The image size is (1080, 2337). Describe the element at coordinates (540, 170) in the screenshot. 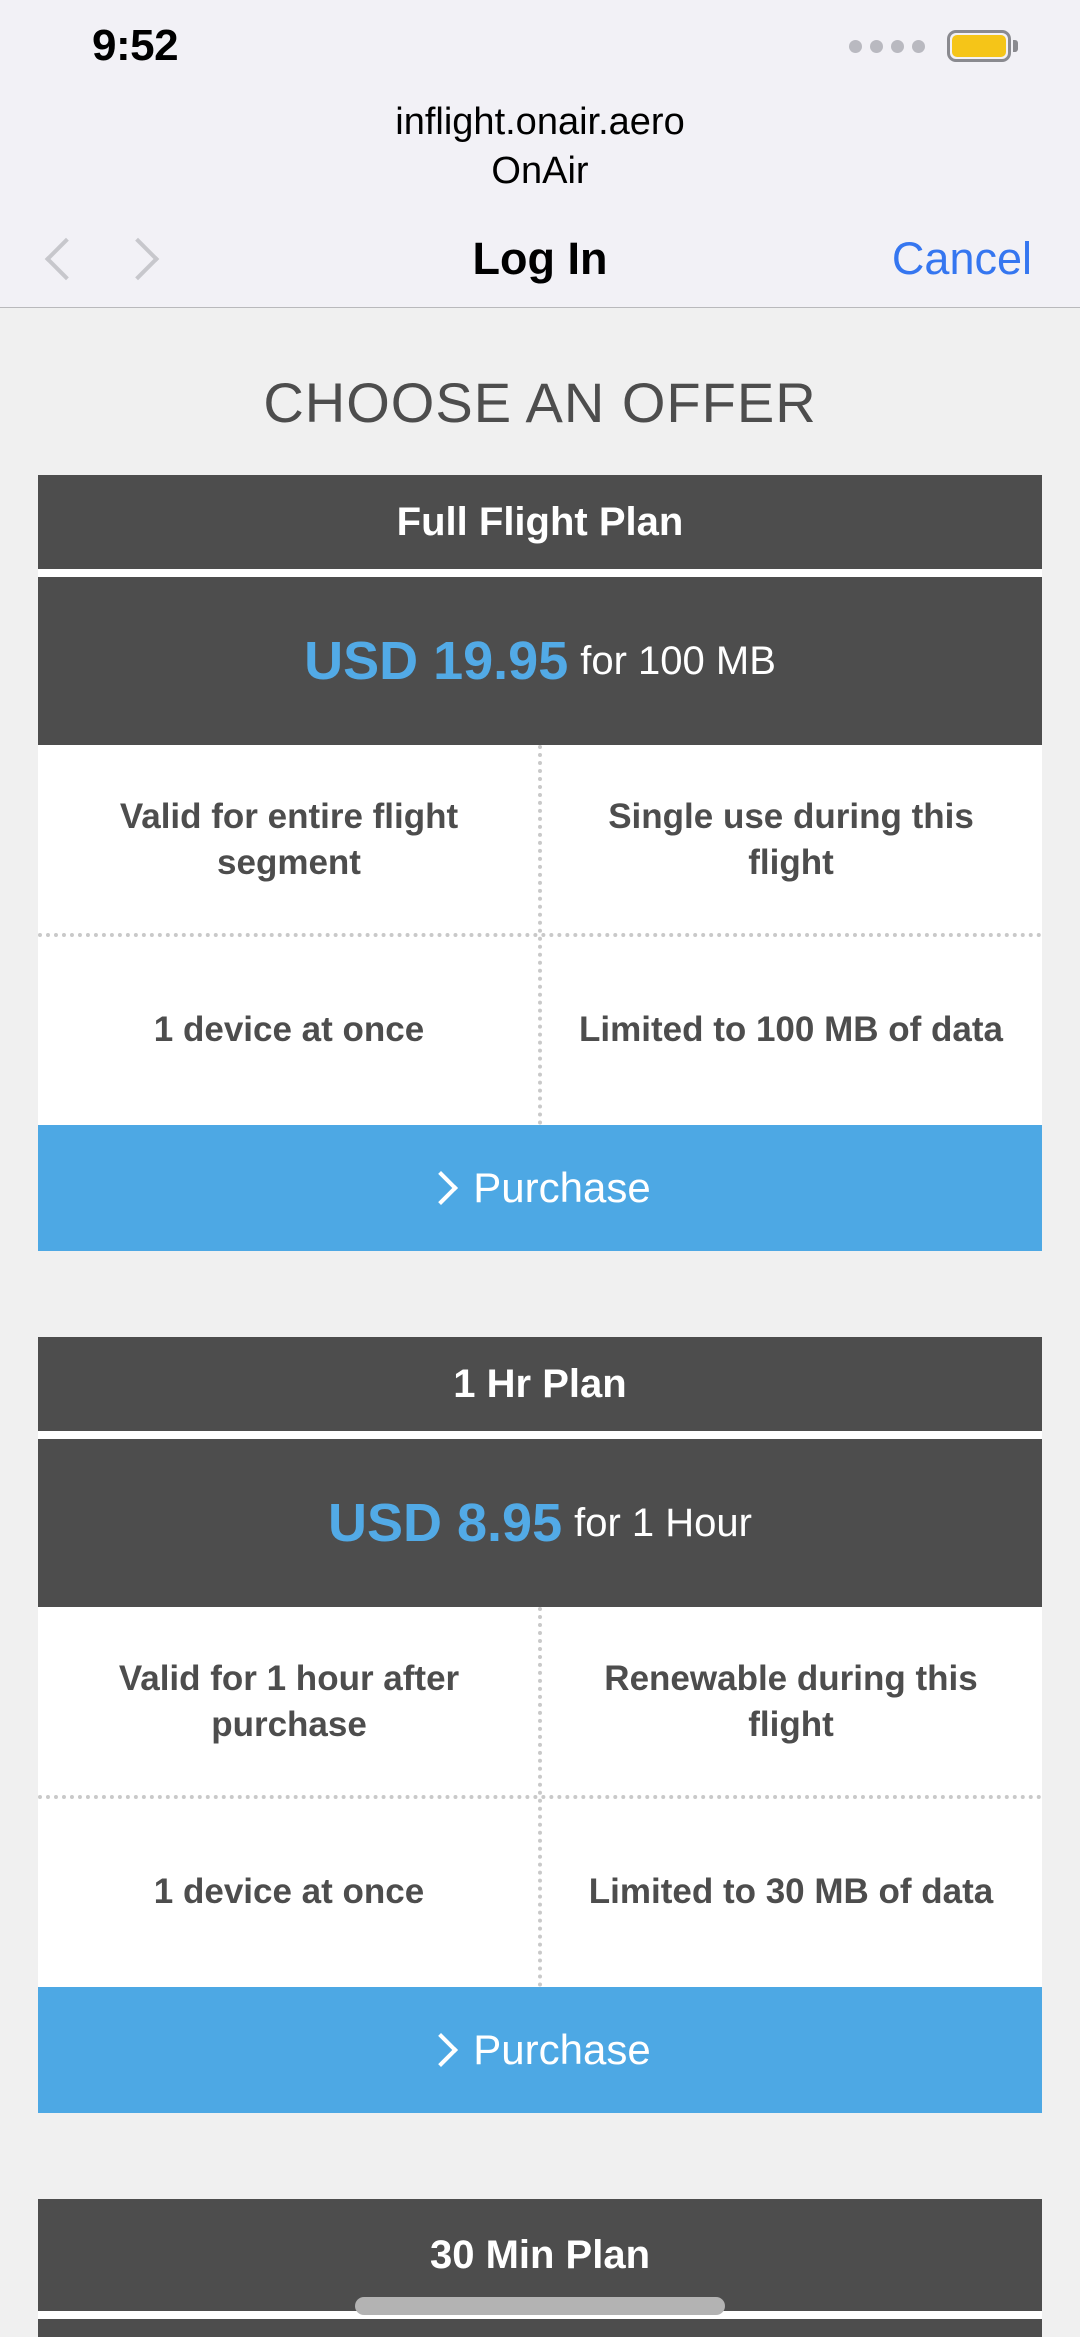

I see `site-name-text: OnAir` at that location.